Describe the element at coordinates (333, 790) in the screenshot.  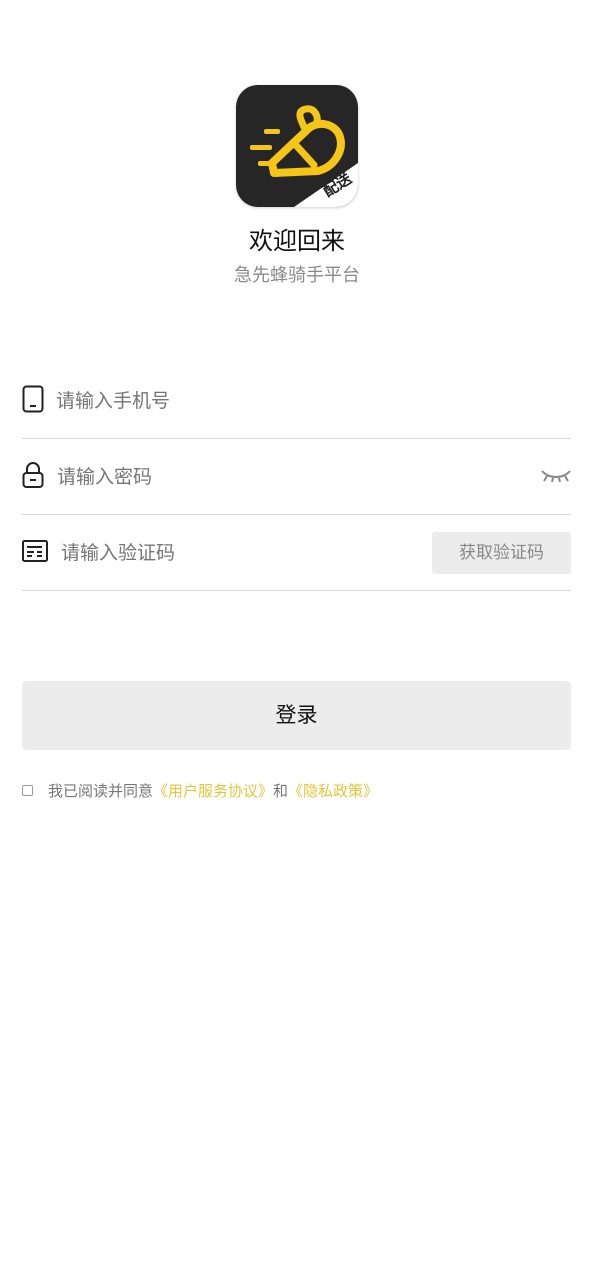
I see `privacy-link: 《隐私政策》` at that location.